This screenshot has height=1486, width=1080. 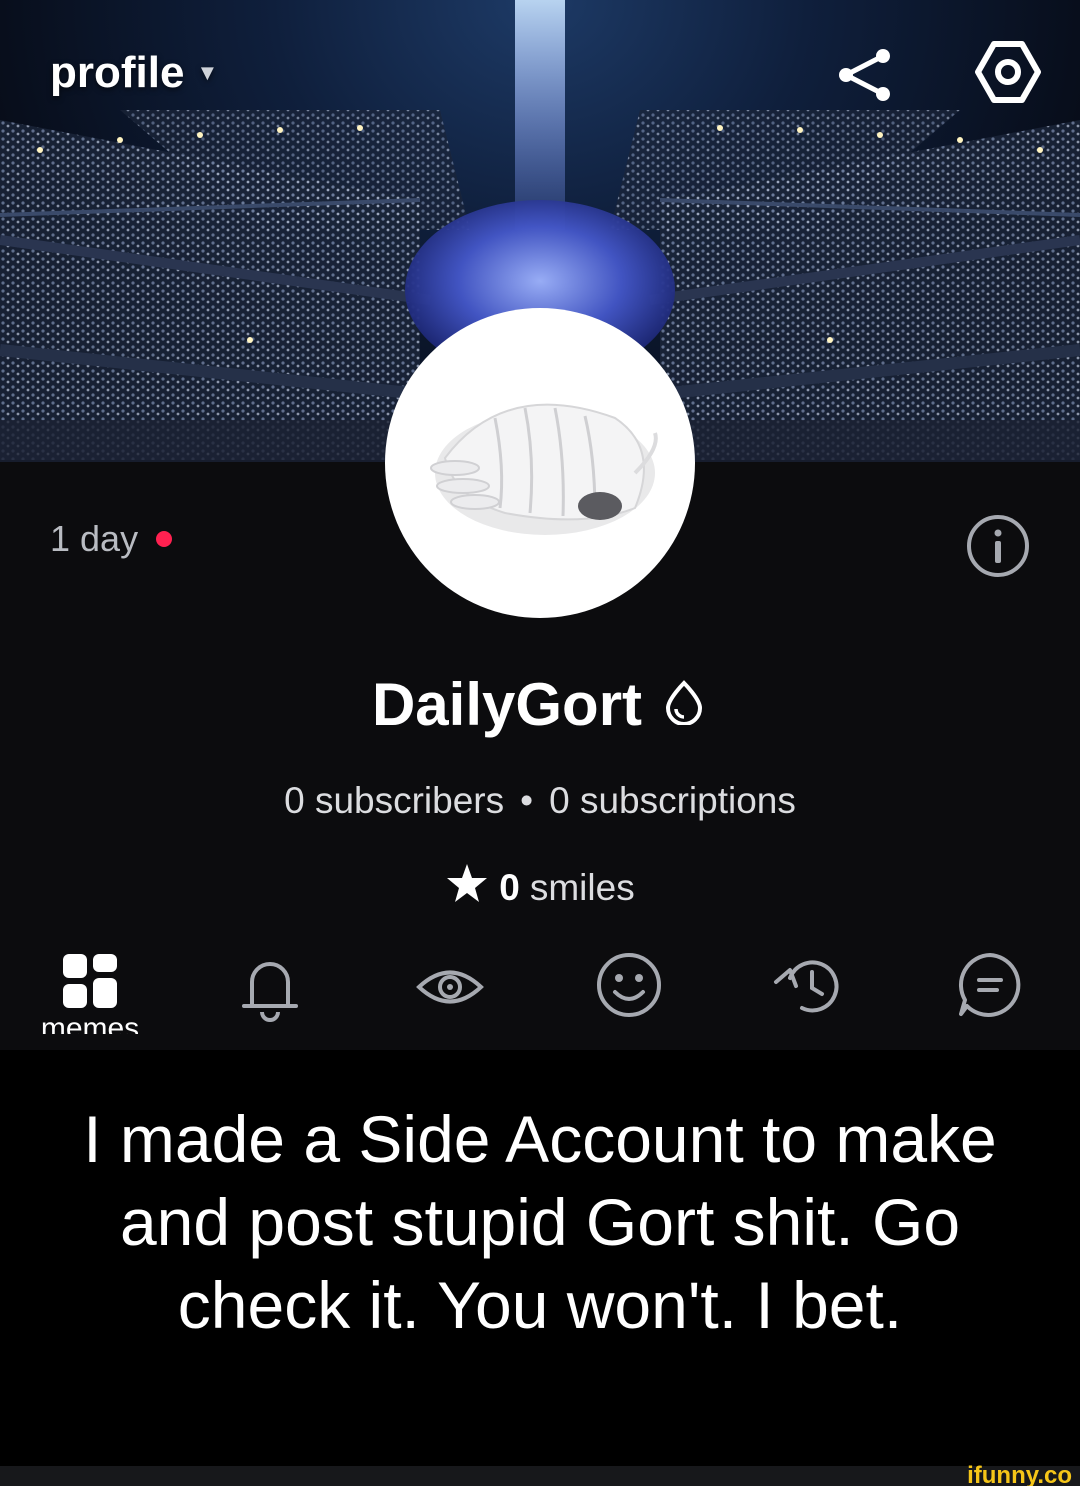 What do you see at coordinates (806, 986) in the screenshot?
I see `history-icon` at bounding box center [806, 986].